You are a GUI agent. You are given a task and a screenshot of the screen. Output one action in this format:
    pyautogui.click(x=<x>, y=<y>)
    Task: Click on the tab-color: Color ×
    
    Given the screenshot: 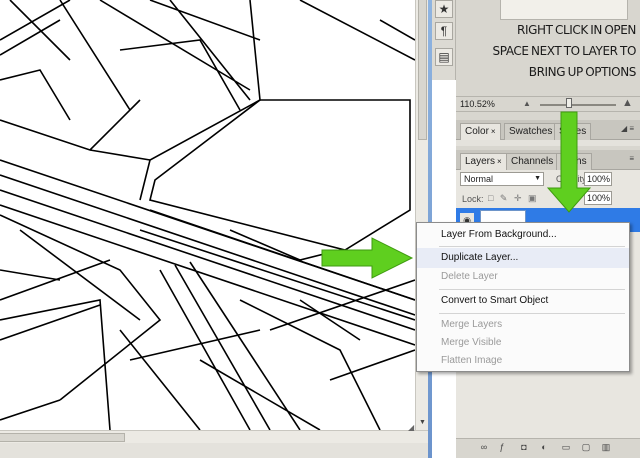 What is the action you would take?
    pyautogui.click(x=480, y=131)
    